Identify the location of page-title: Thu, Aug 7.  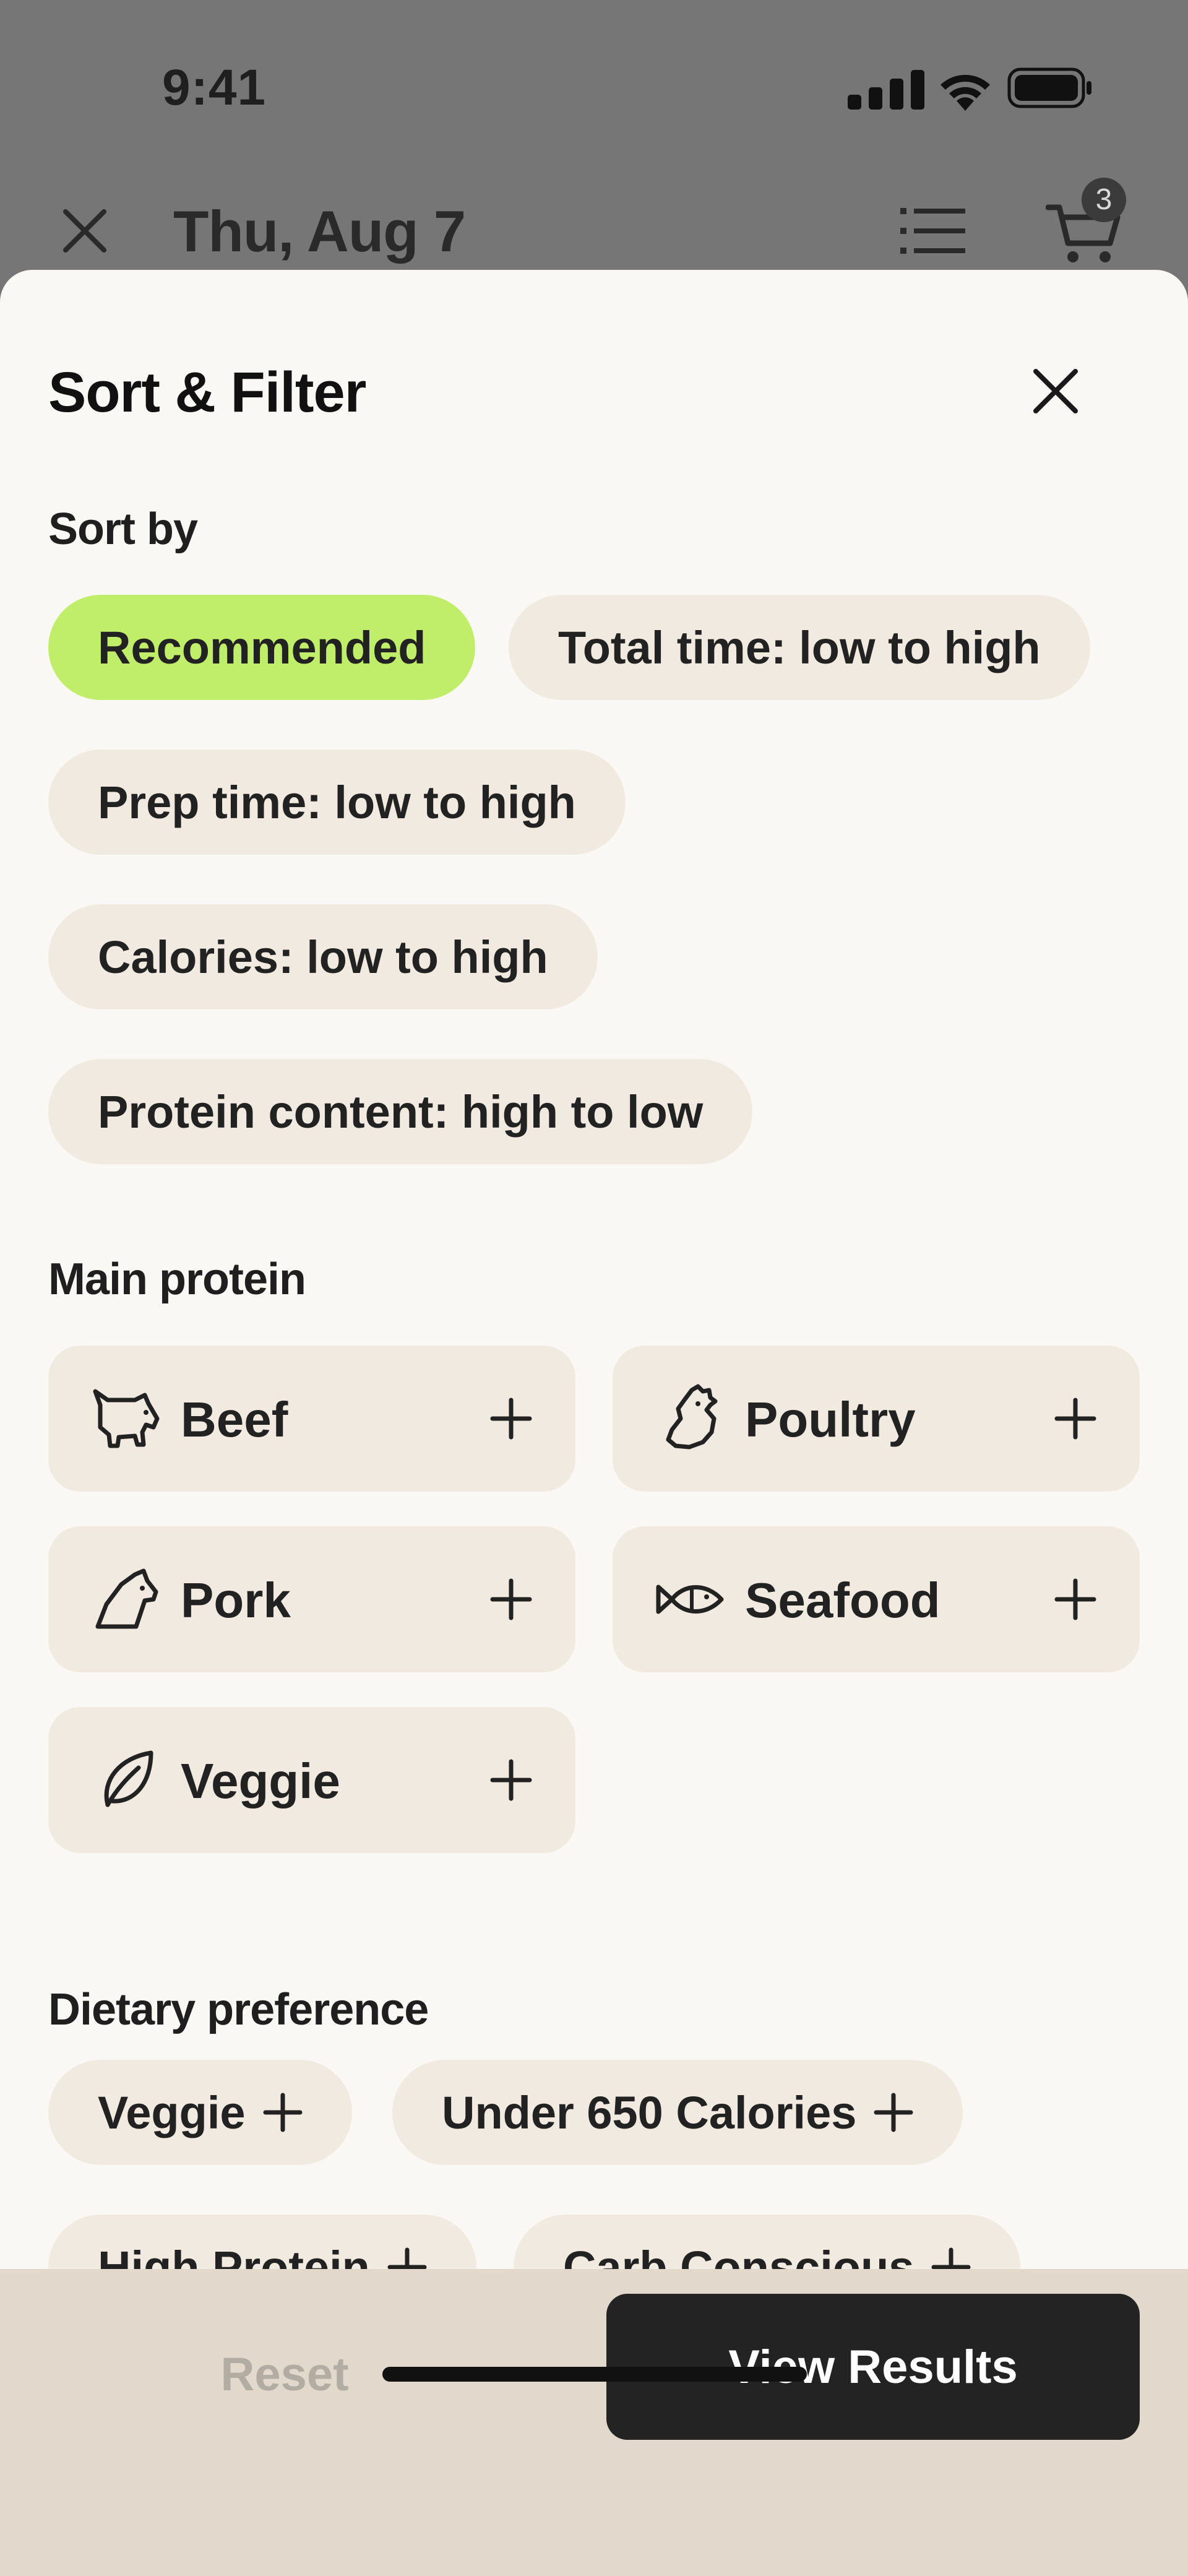
(319, 231).